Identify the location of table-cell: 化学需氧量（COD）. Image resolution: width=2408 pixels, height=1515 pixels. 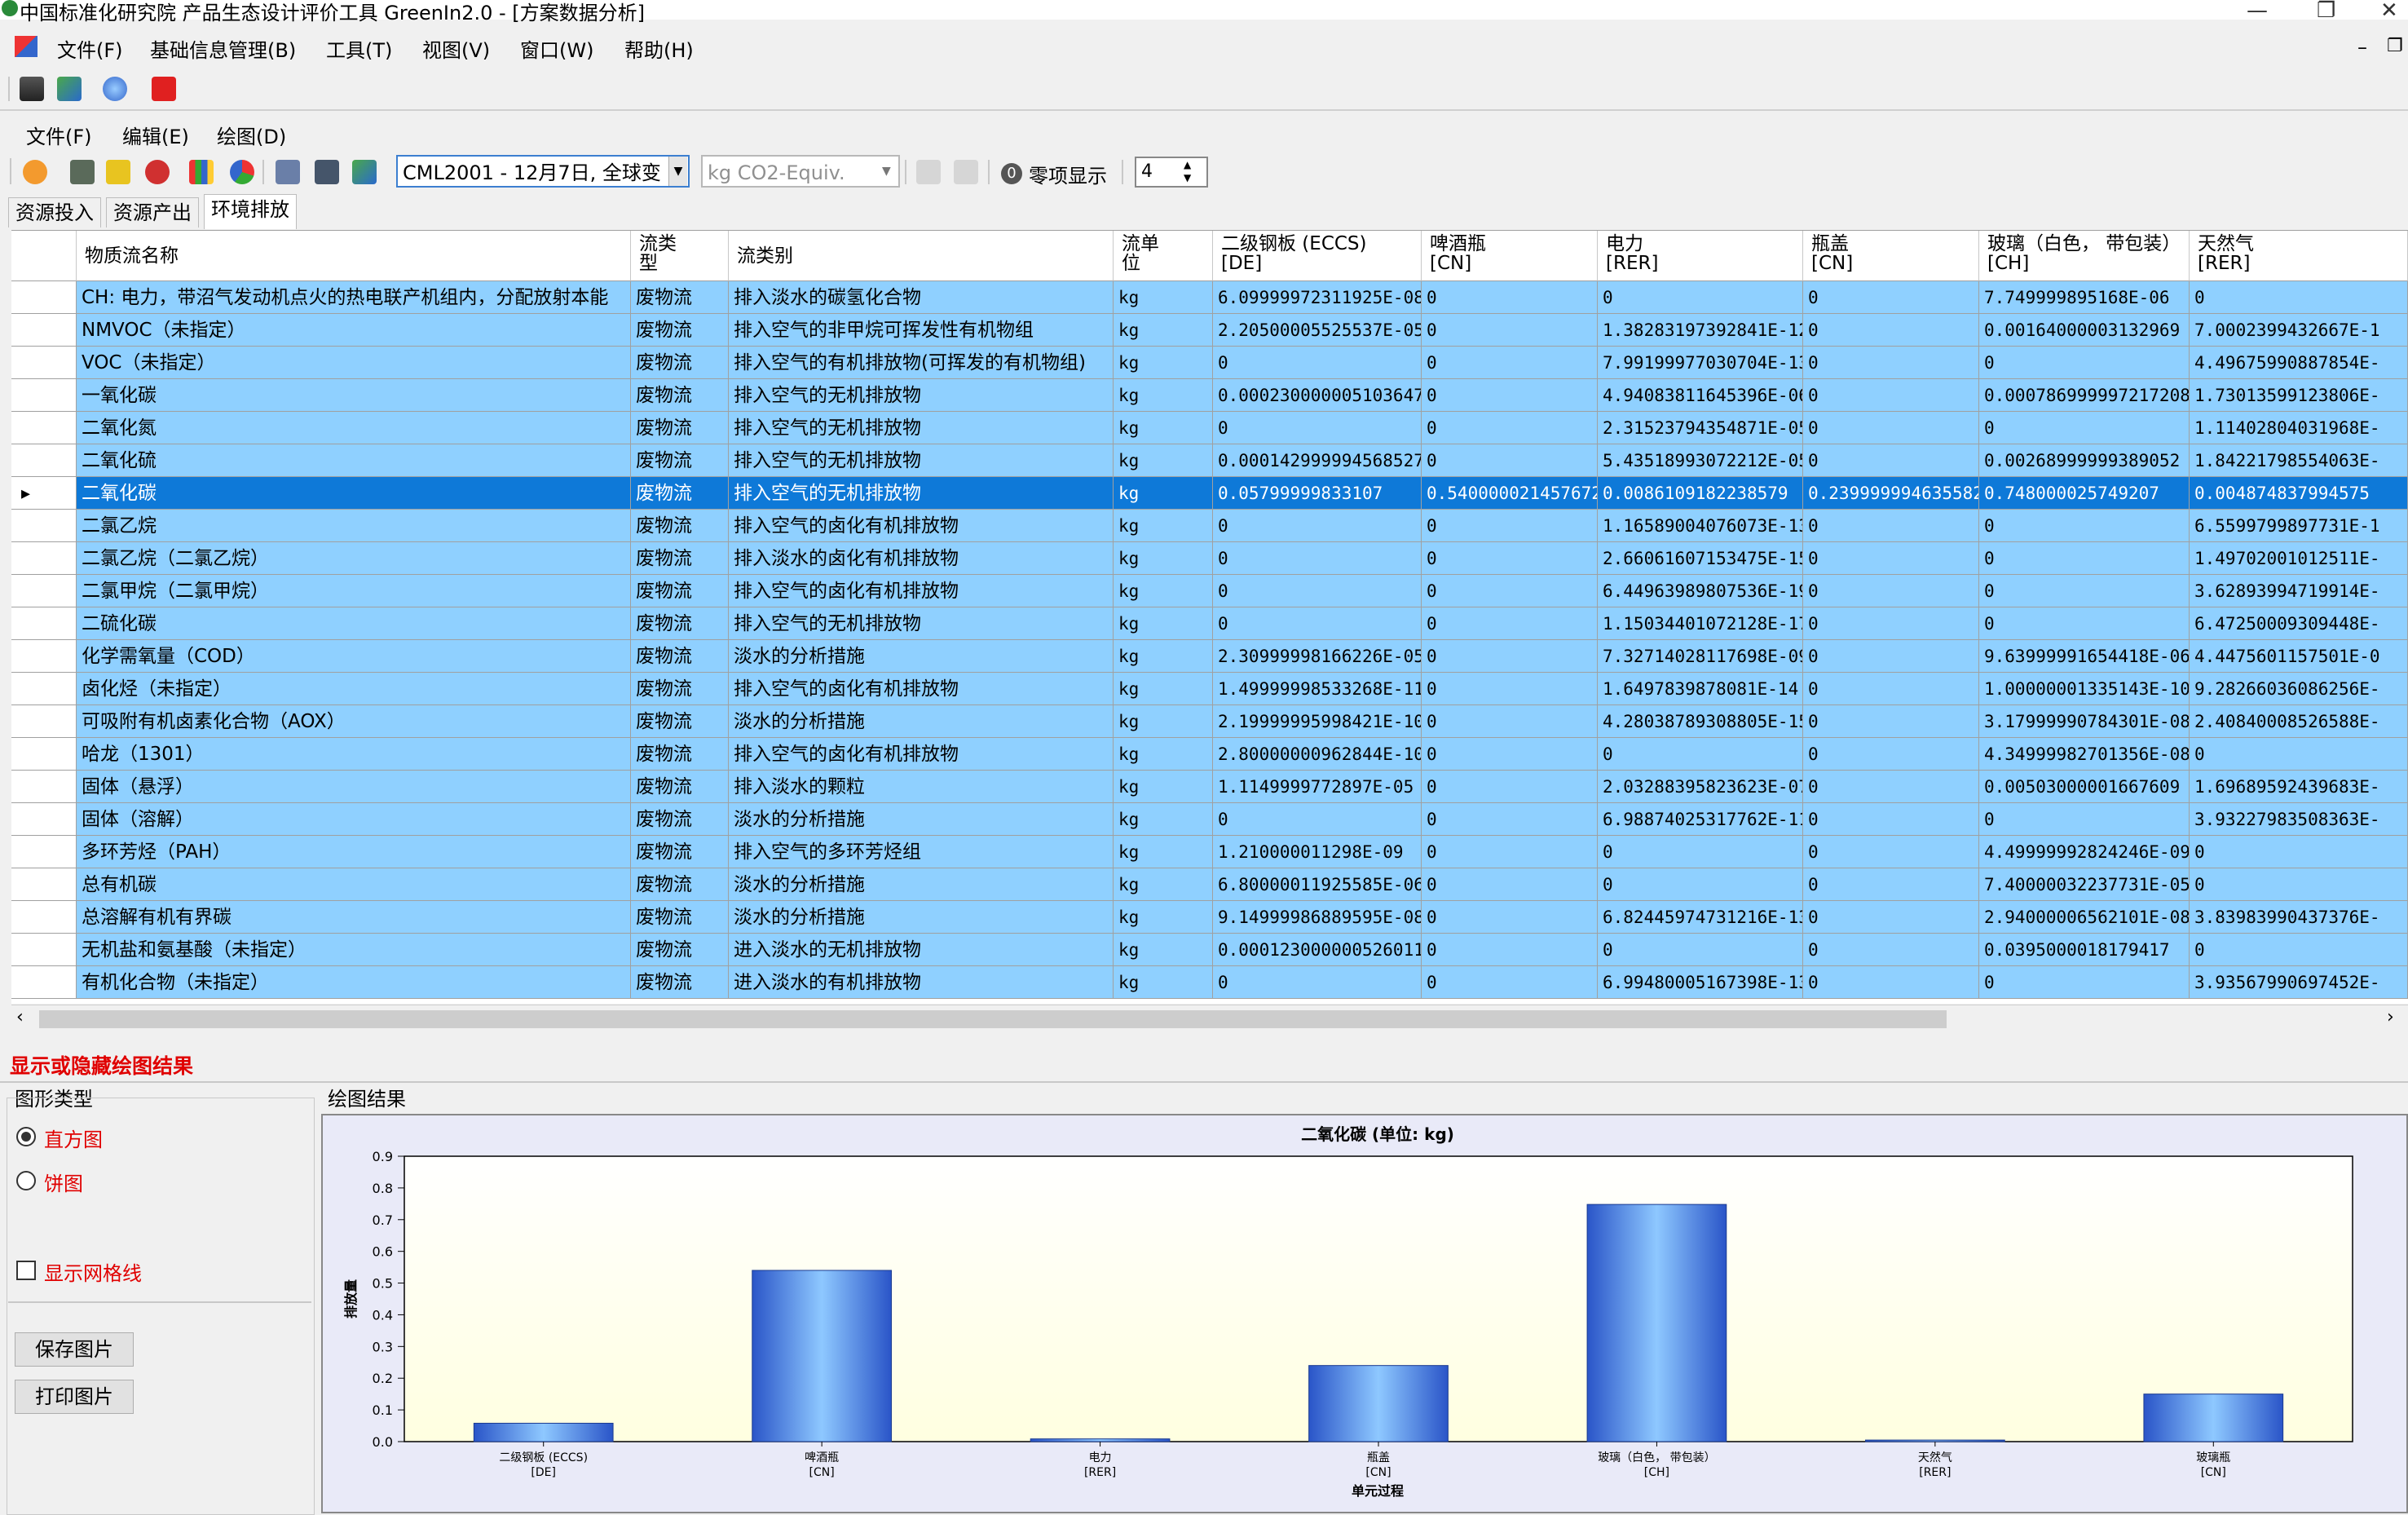
(354, 656).